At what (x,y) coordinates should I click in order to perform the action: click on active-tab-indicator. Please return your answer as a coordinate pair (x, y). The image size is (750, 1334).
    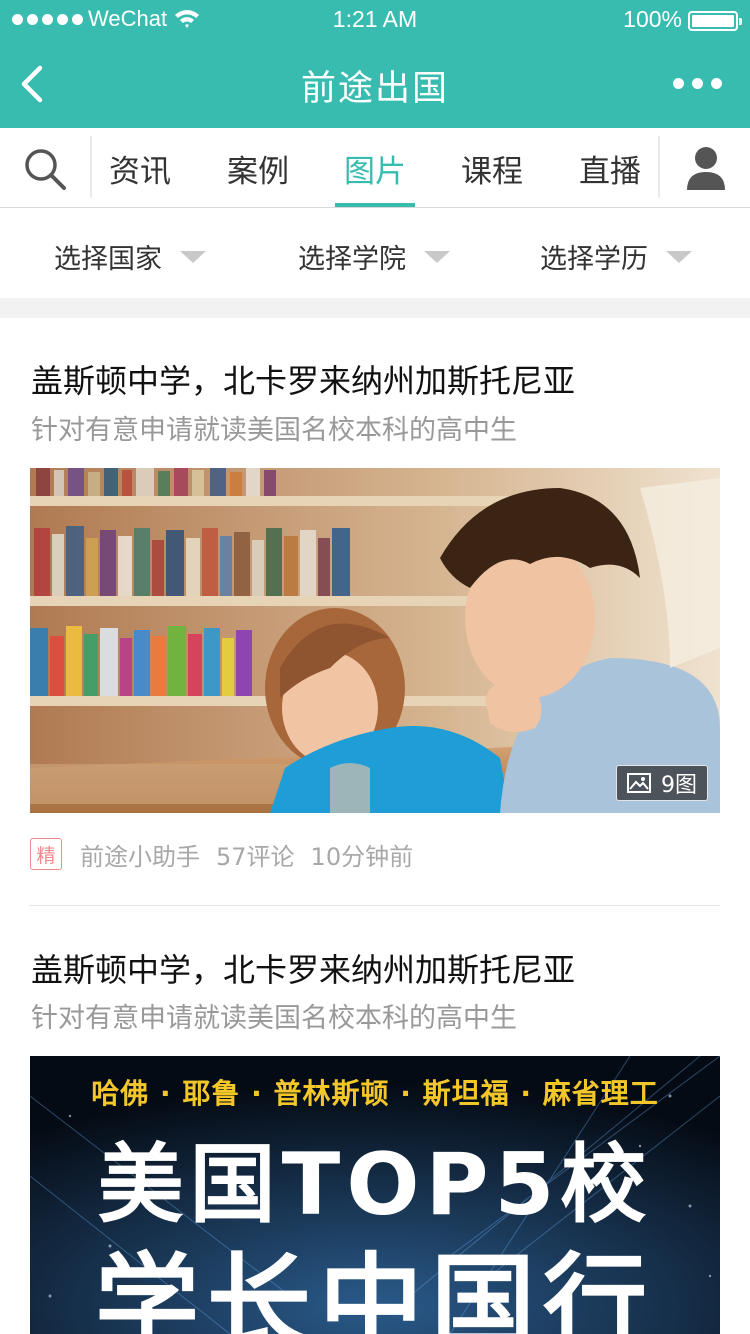
    Looking at the image, I should click on (375, 205).